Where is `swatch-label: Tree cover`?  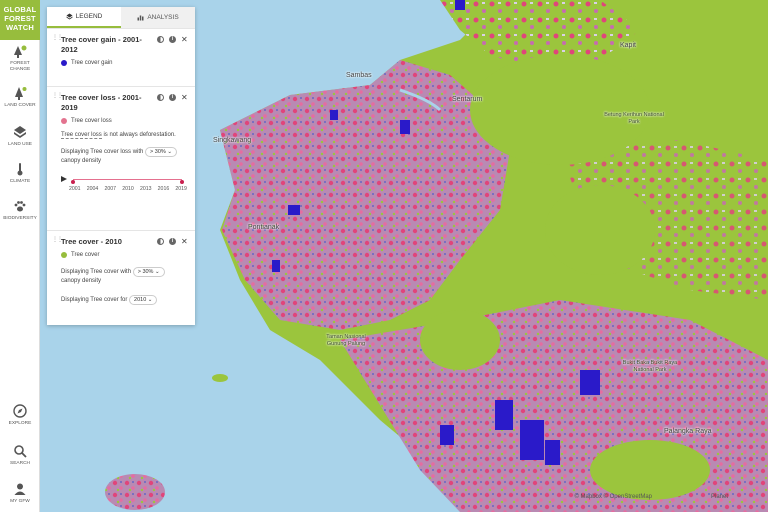
swatch-label: Tree cover is located at coordinates (85, 255).